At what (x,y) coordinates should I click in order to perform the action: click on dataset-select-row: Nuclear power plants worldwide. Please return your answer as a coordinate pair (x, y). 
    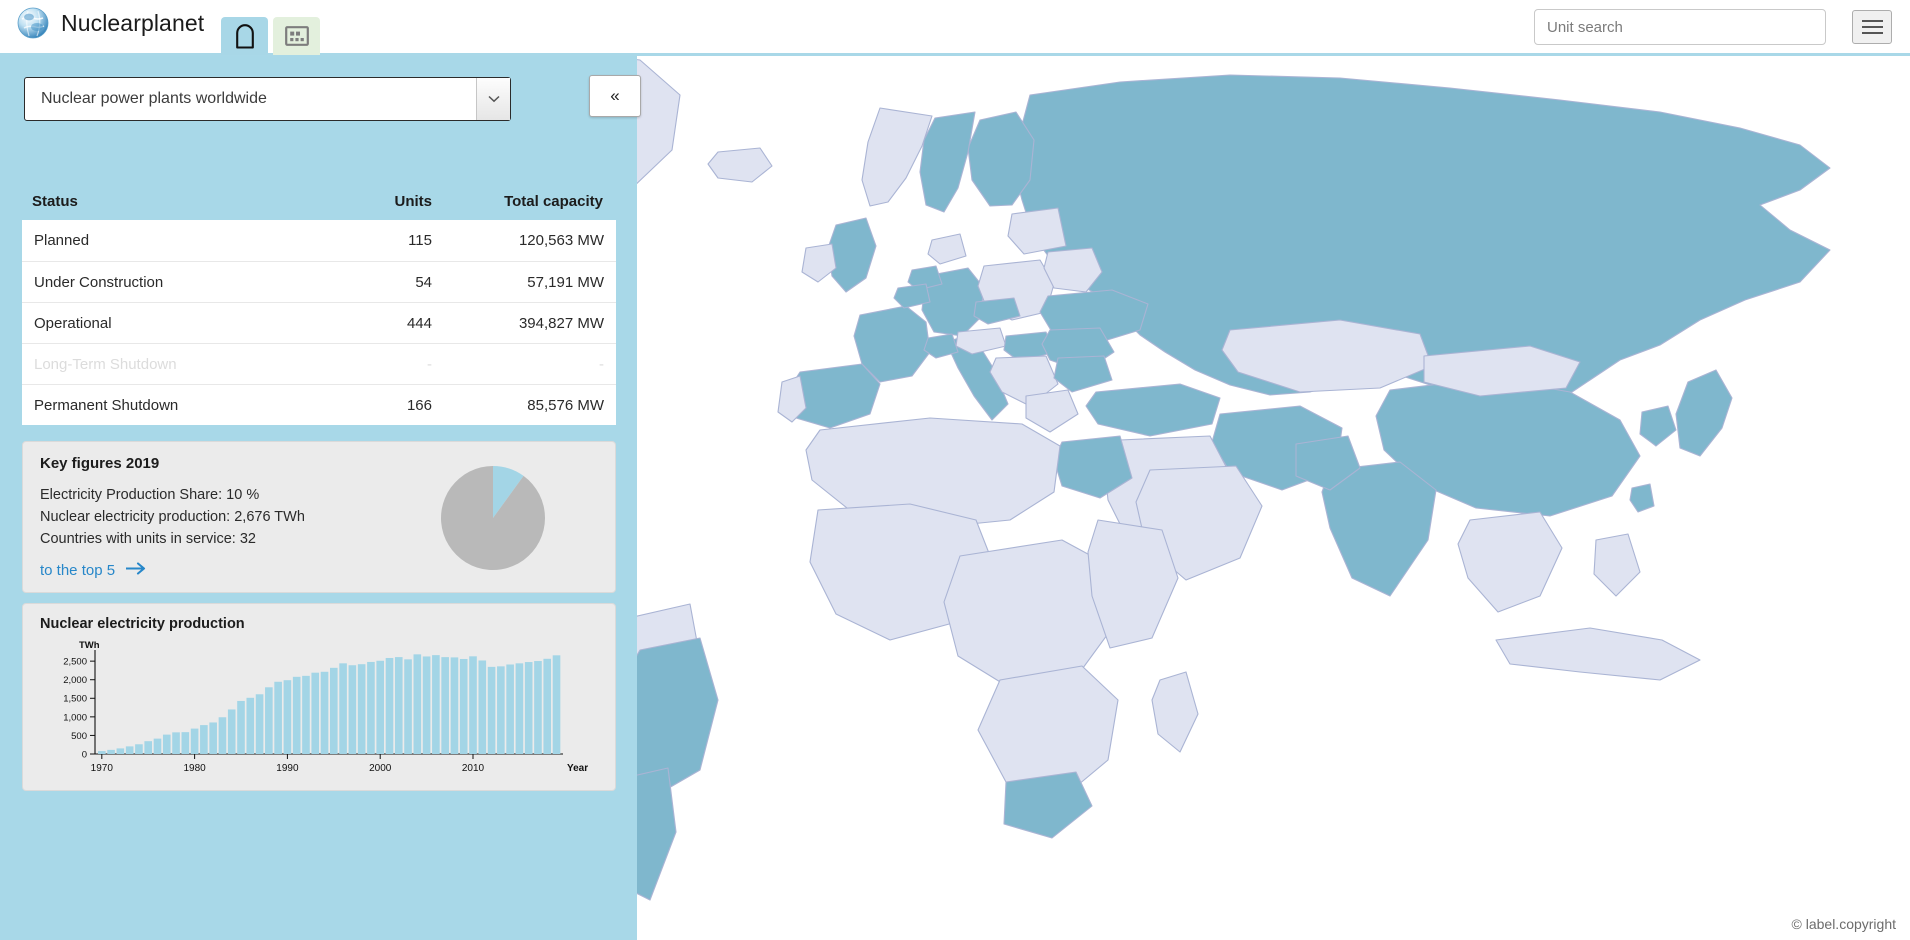
    Looking at the image, I should click on (267, 99).